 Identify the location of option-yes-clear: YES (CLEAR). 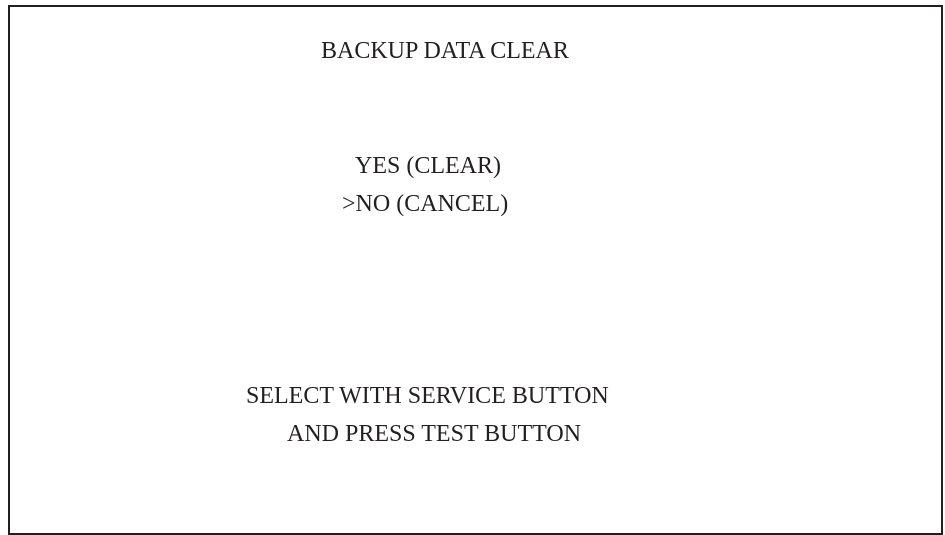
(428, 166).